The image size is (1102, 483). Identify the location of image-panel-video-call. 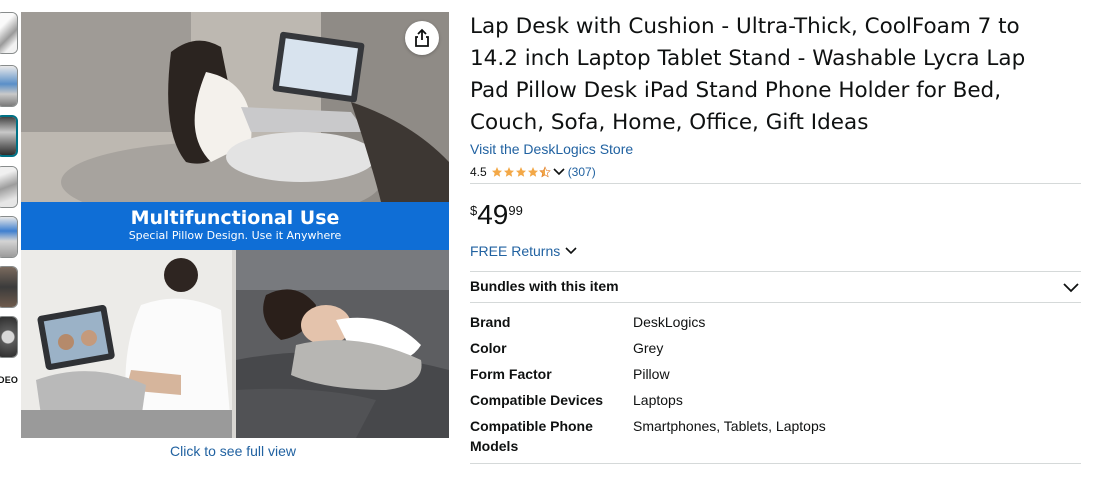
(126, 344).